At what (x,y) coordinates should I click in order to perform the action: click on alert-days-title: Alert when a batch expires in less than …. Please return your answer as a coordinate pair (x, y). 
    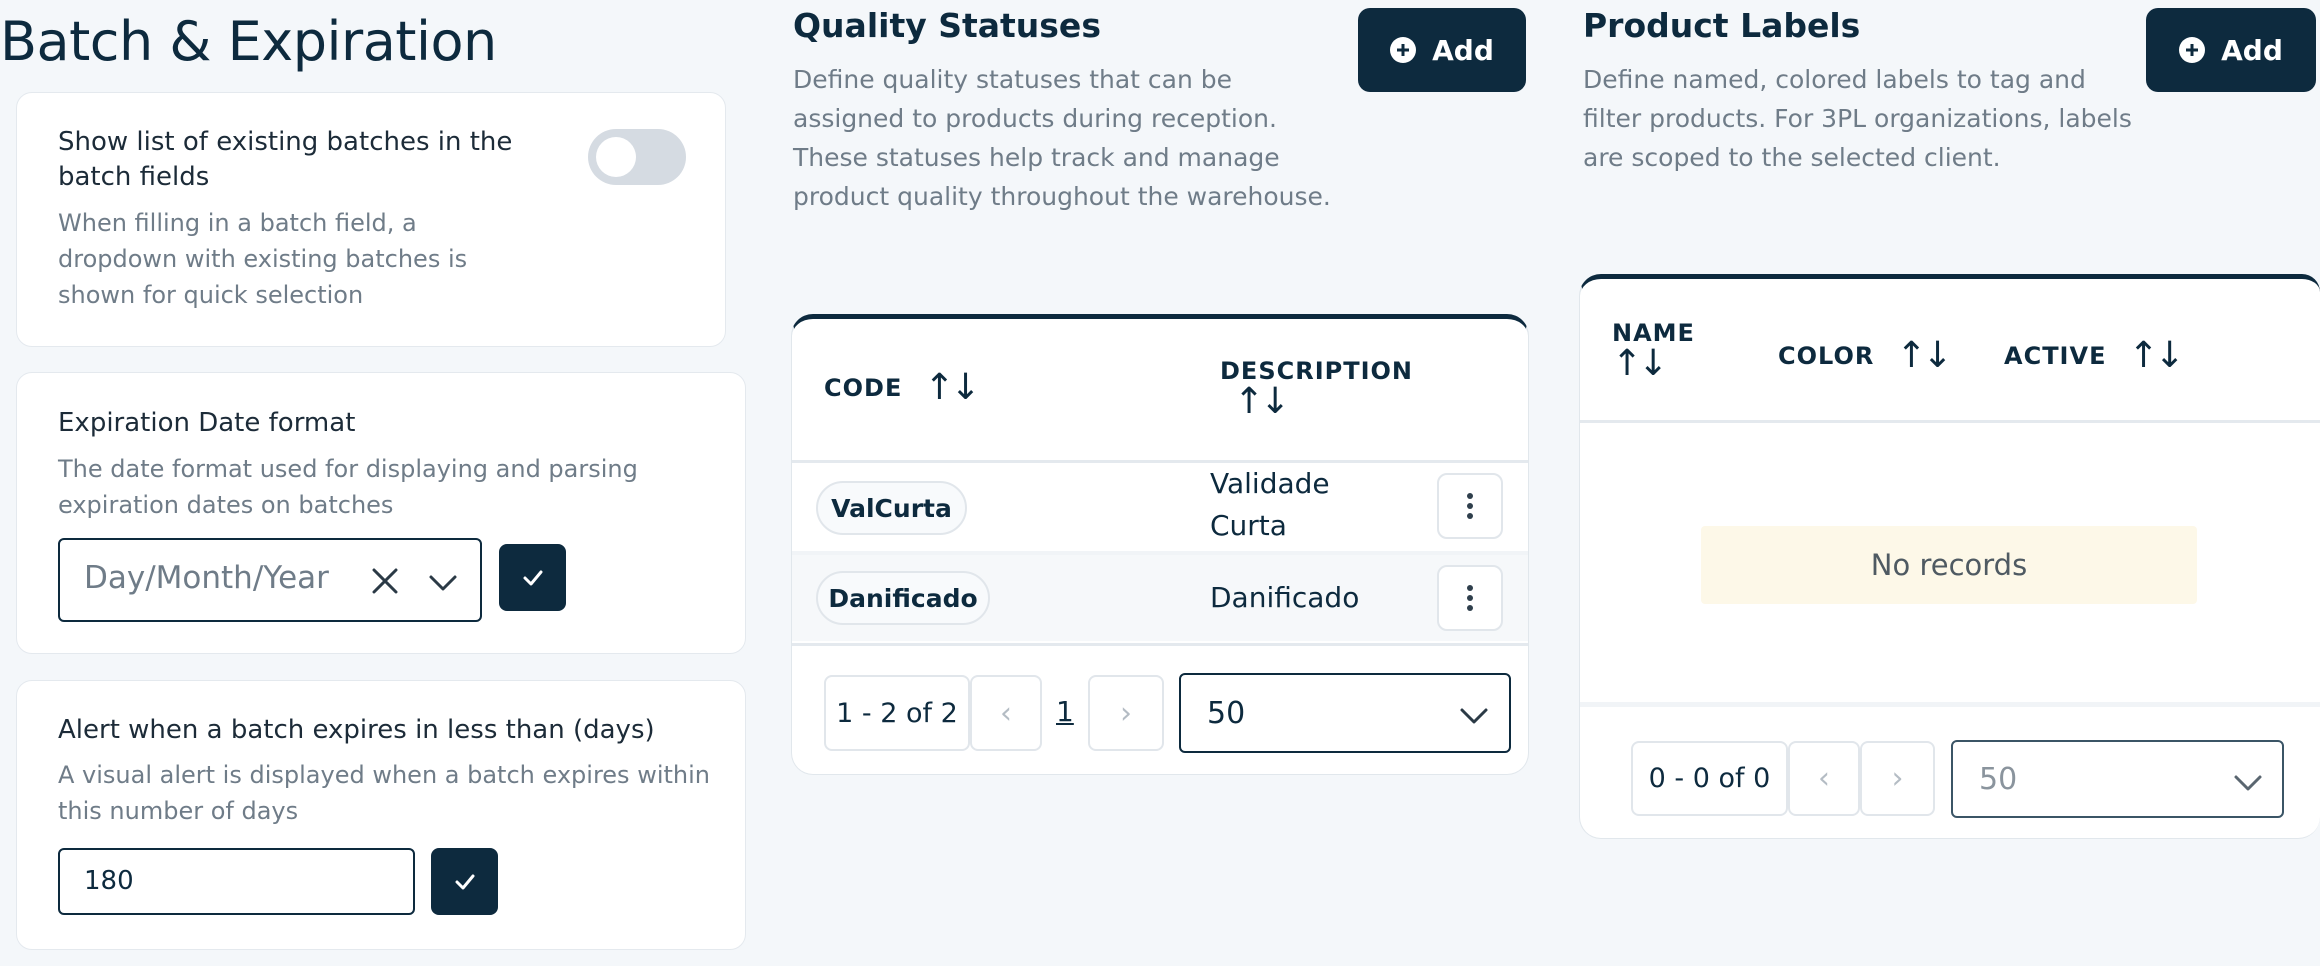
    Looking at the image, I should click on (356, 730).